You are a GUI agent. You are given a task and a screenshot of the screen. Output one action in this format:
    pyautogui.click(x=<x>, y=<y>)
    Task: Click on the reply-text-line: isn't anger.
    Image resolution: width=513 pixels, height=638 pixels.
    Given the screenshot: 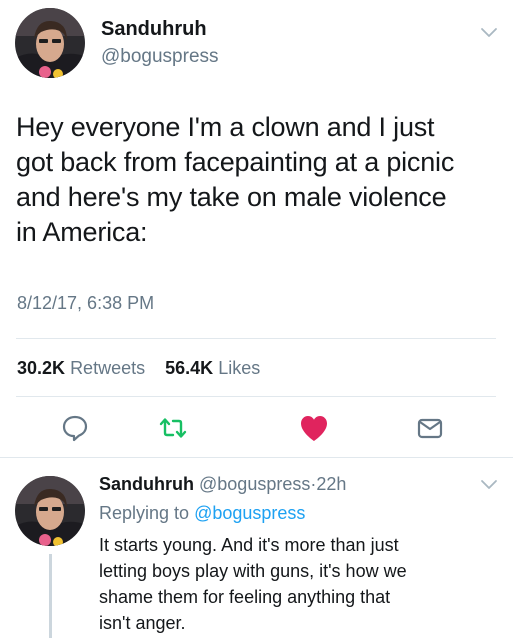 What is the action you would take?
    pyautogui.click(x=142, y=623)
    